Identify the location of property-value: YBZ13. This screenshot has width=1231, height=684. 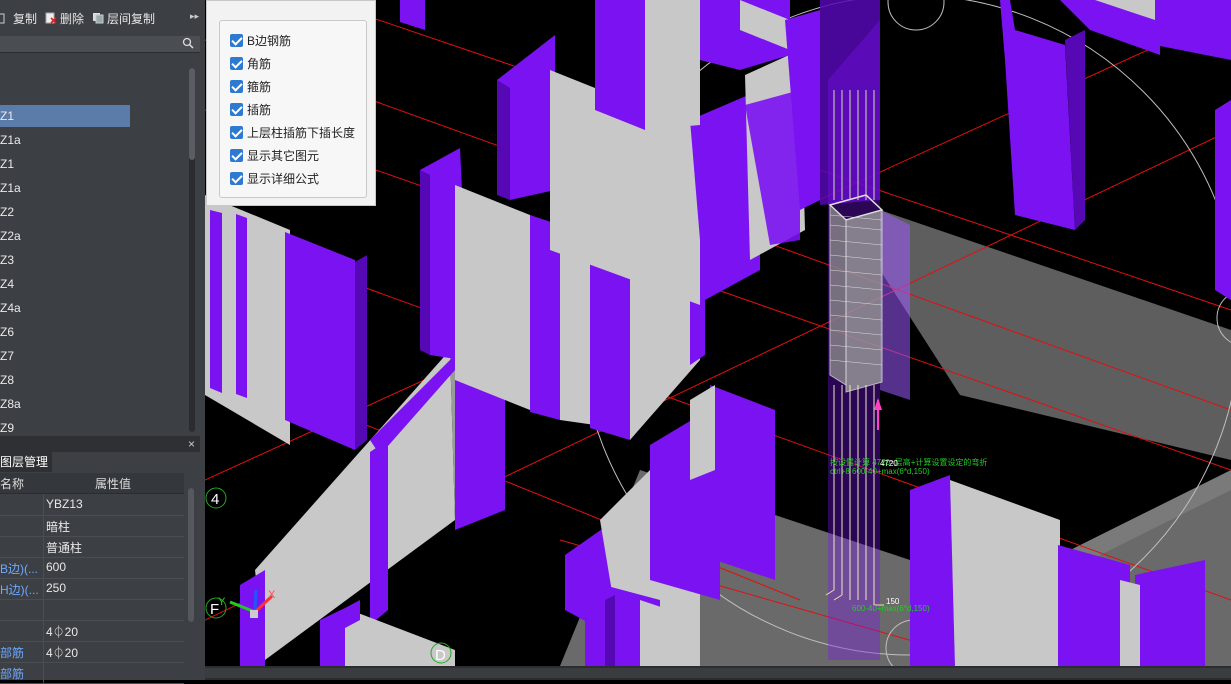
(64, 504).